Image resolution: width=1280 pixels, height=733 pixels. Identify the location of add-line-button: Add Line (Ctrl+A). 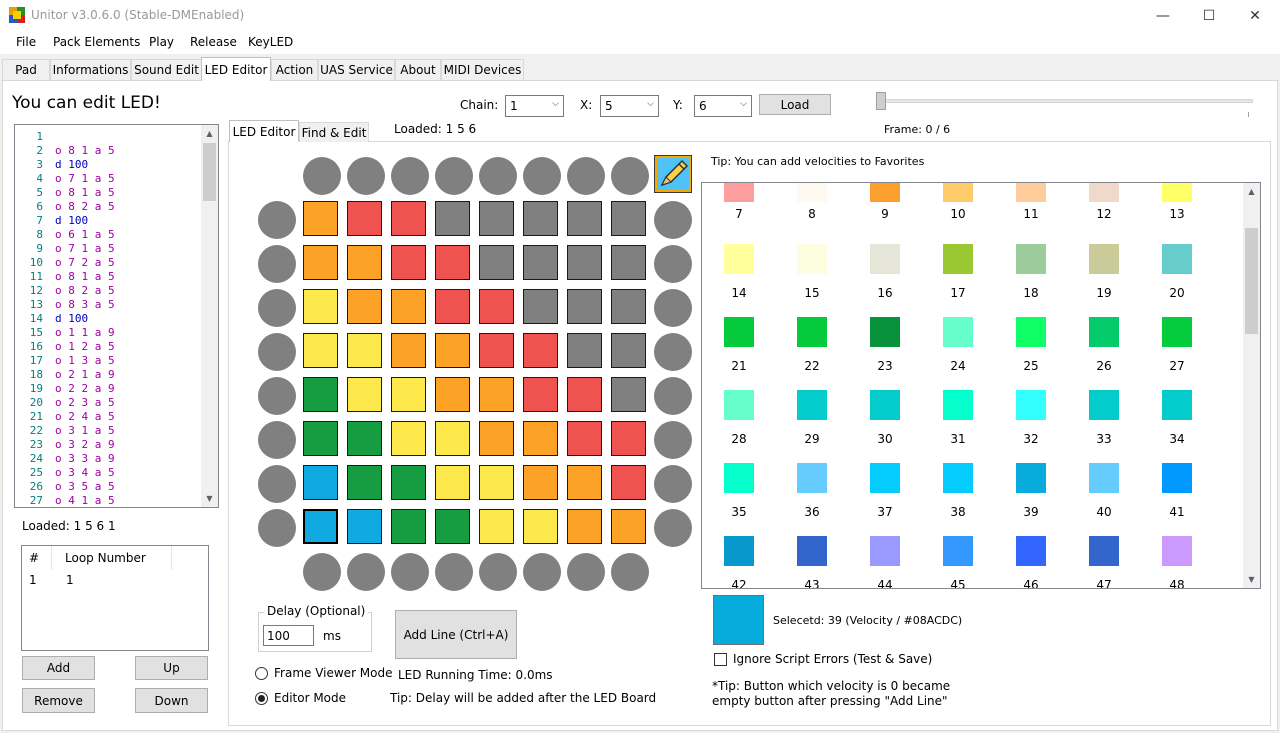
(456, 634).